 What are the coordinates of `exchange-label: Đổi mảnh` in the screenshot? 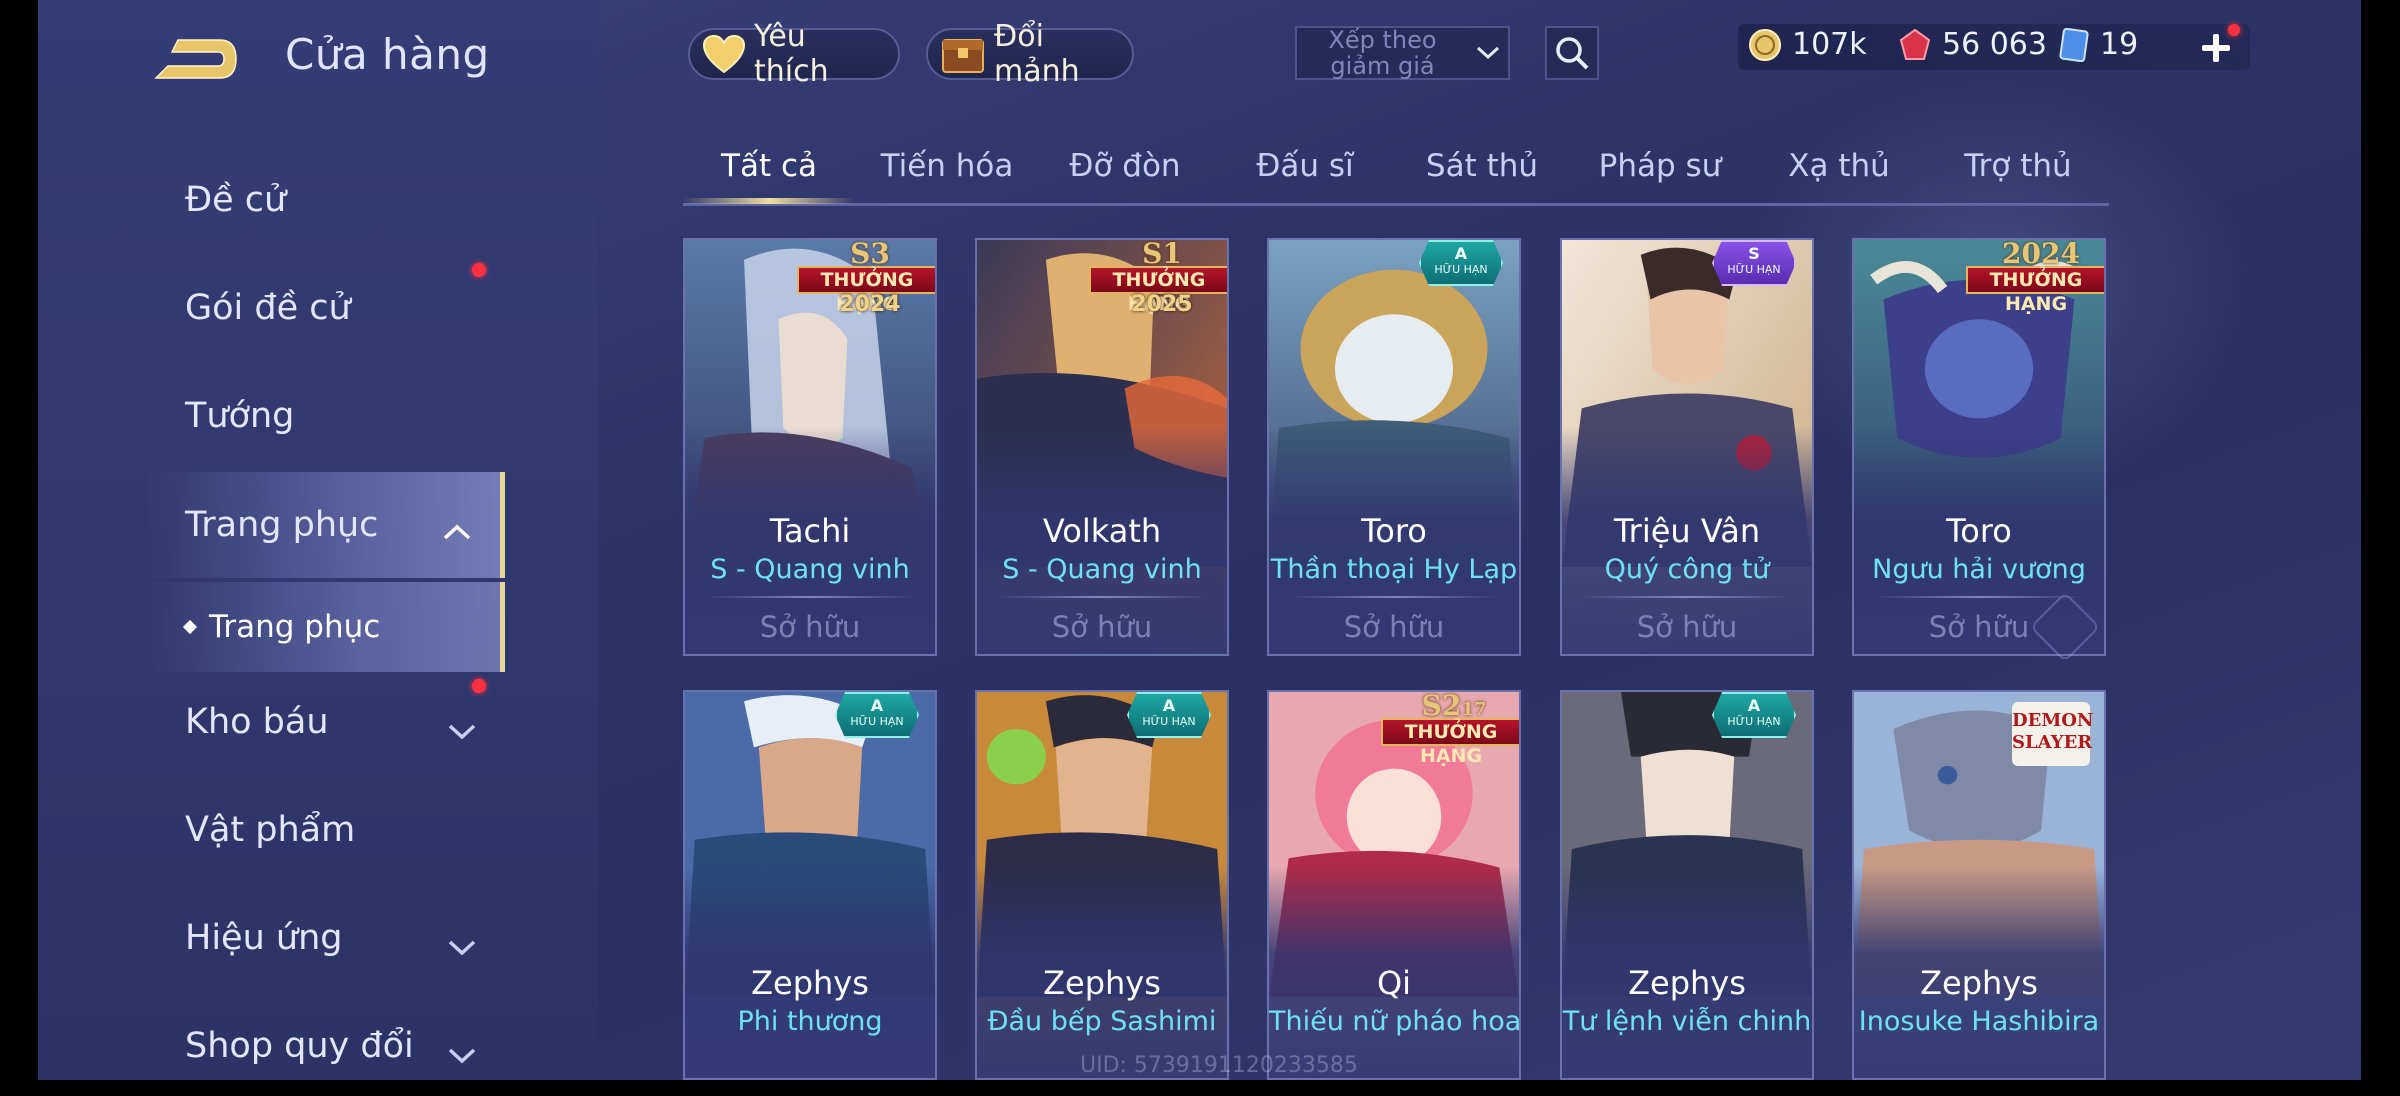 It's located at (1037, 54).